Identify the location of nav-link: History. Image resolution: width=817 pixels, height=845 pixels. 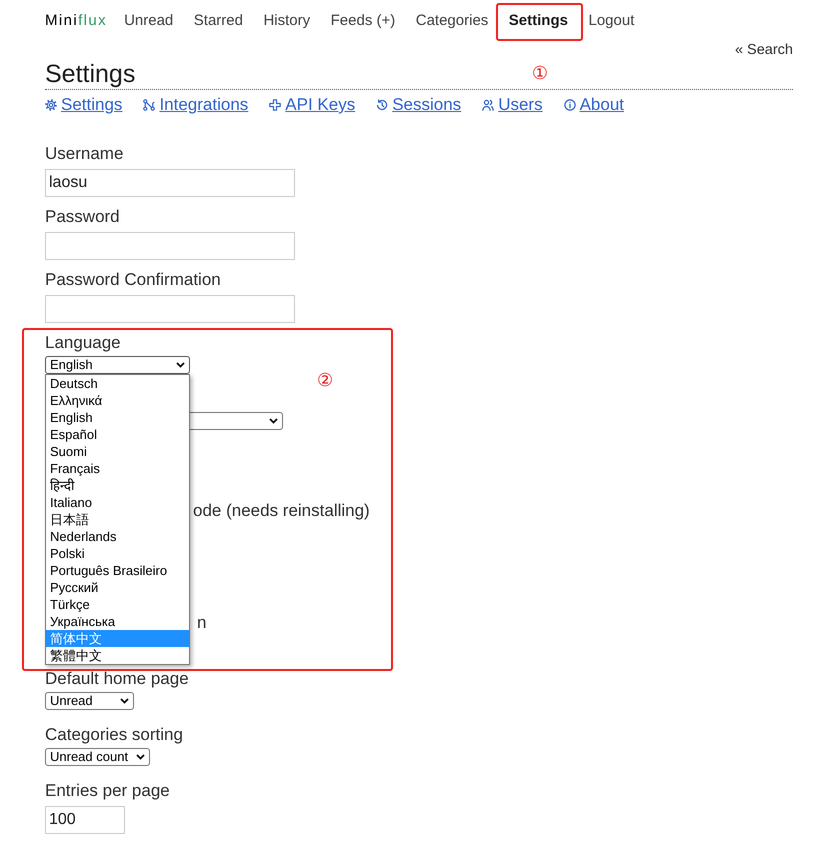
(286, 20).